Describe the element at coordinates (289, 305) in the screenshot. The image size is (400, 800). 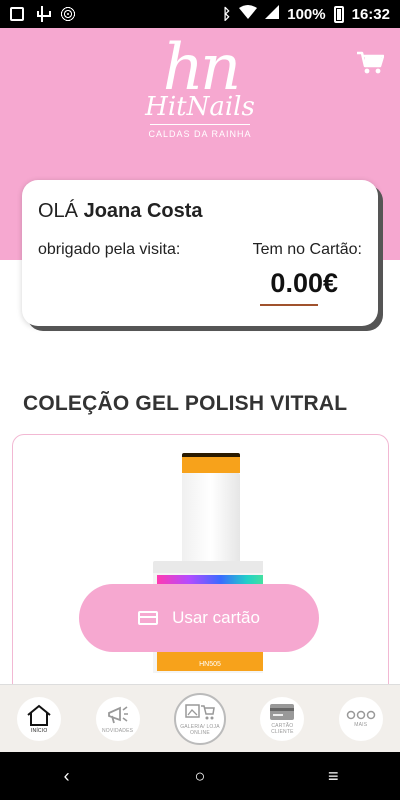
I see `balance-underline` at that location.